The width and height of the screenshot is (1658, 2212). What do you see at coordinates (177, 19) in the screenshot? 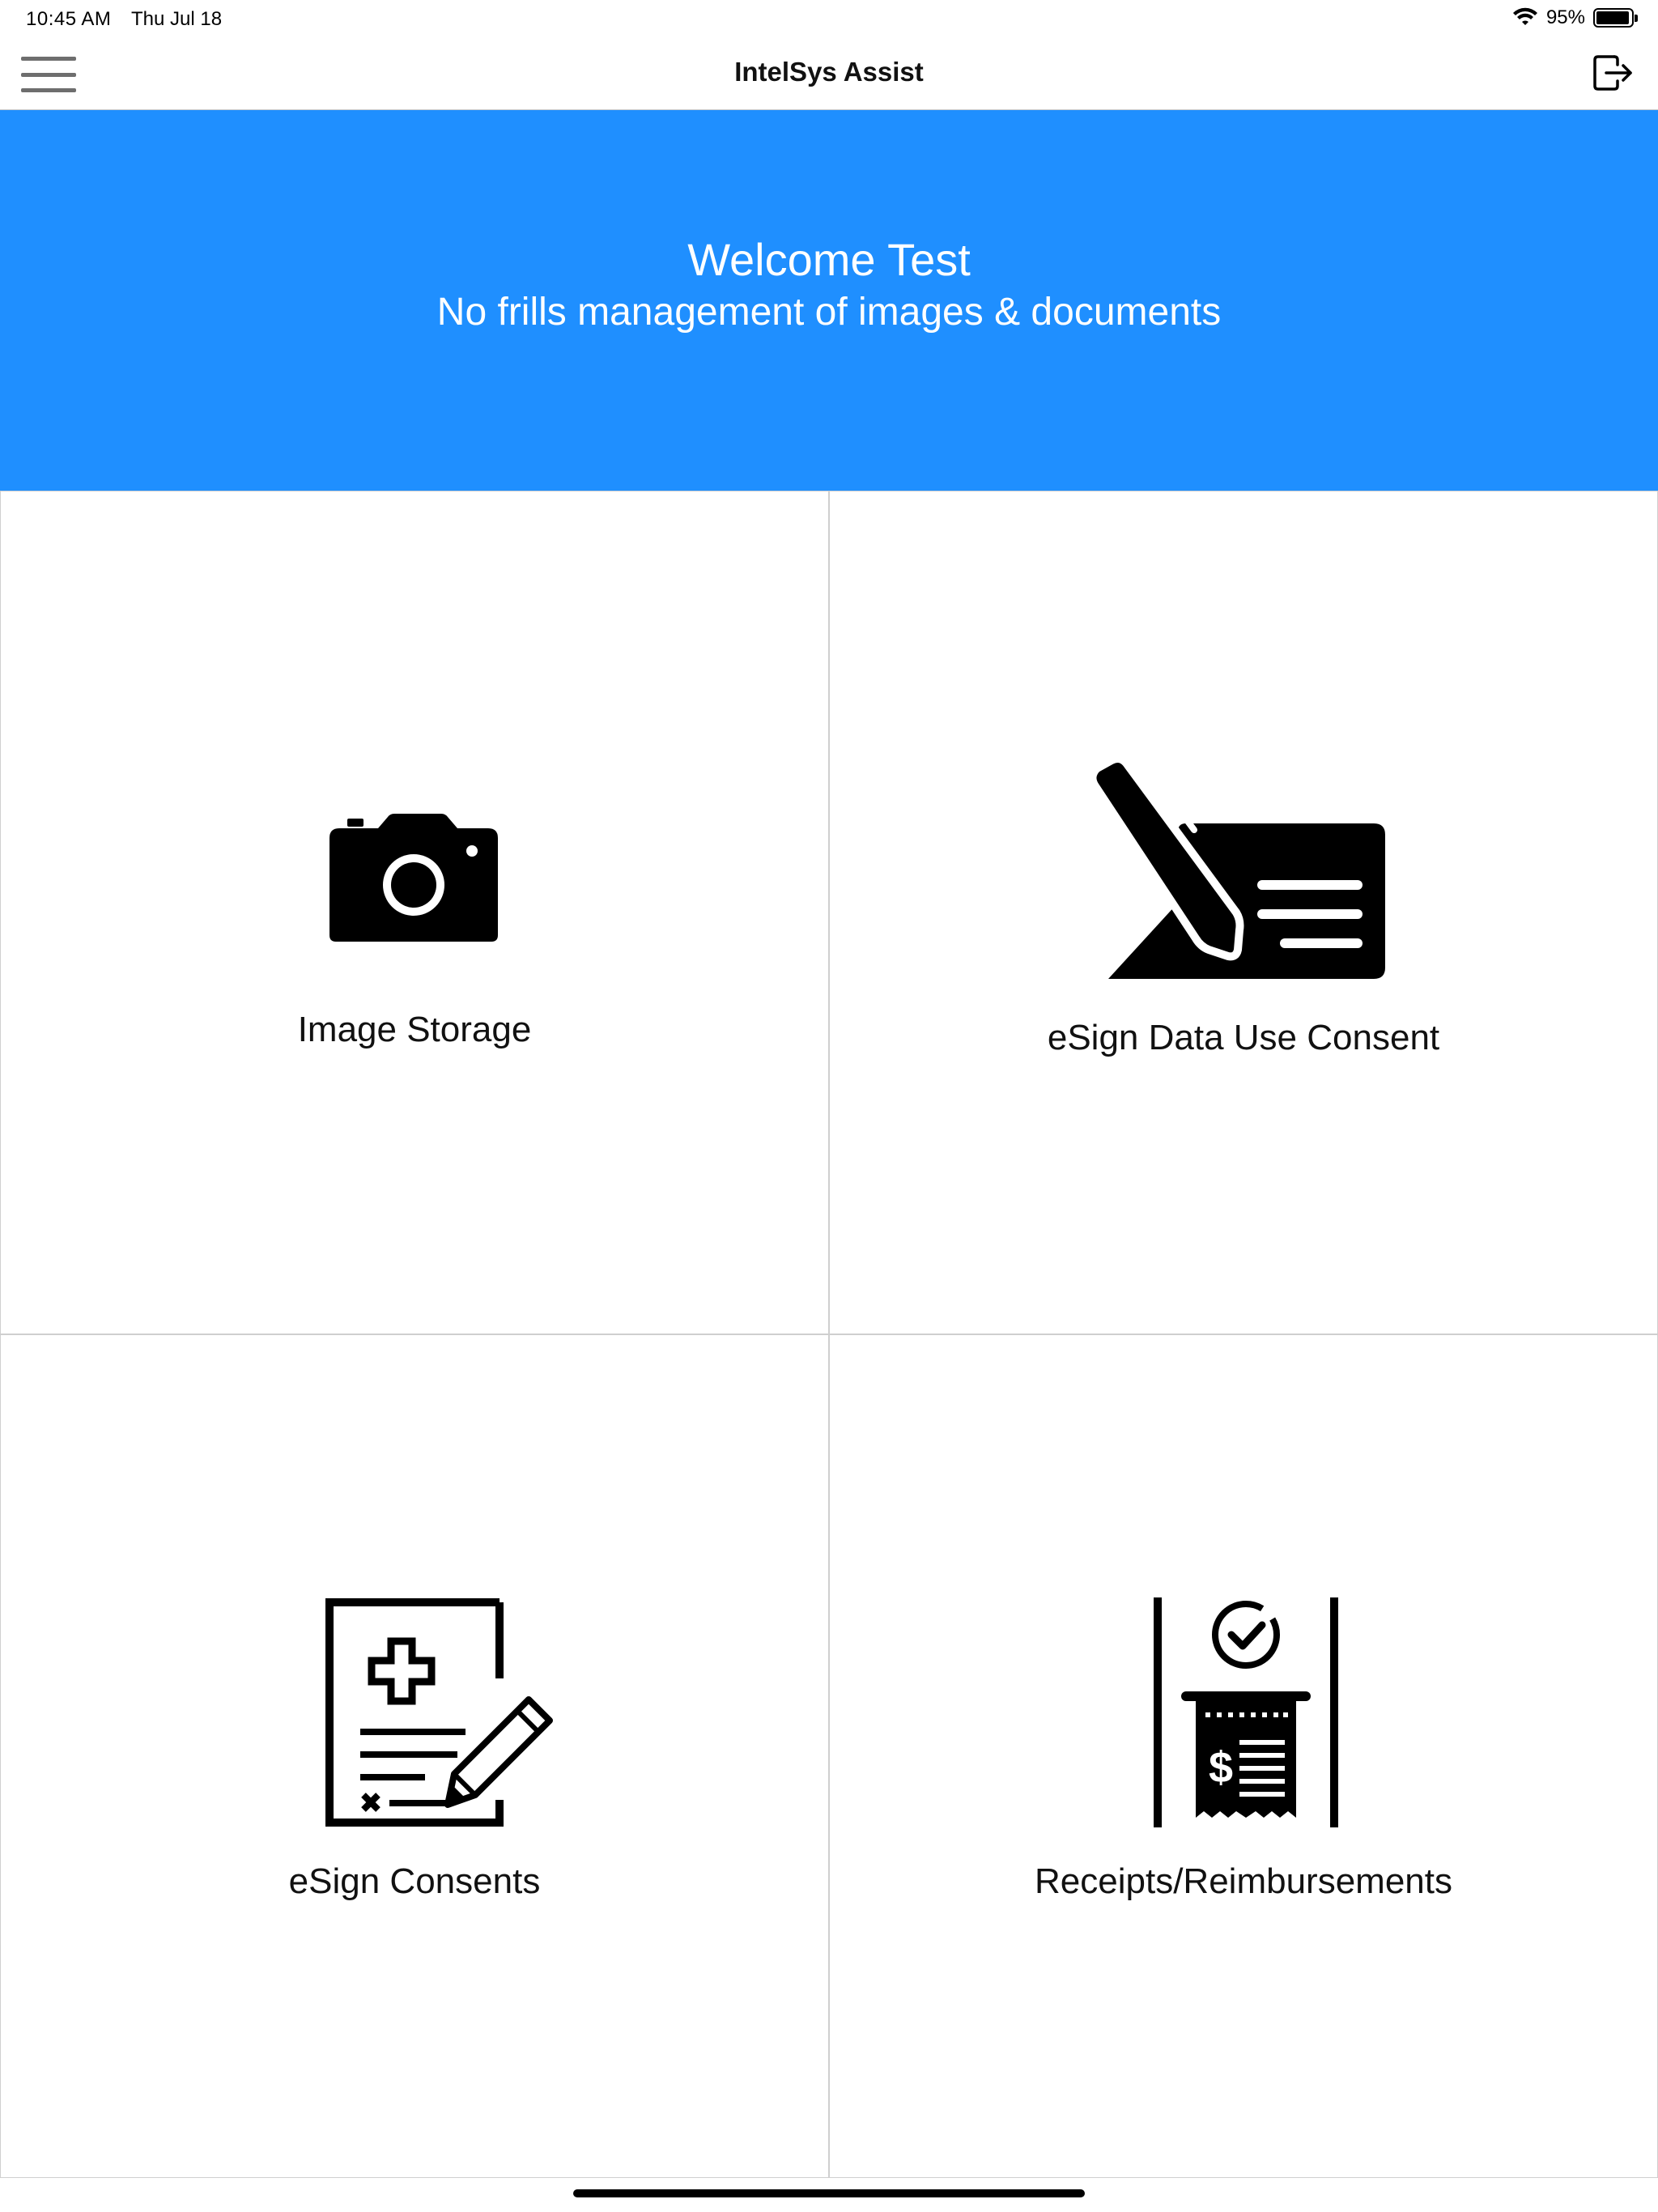
I see `status-date: Thu Jul 18` at bounding box center [177, 19].